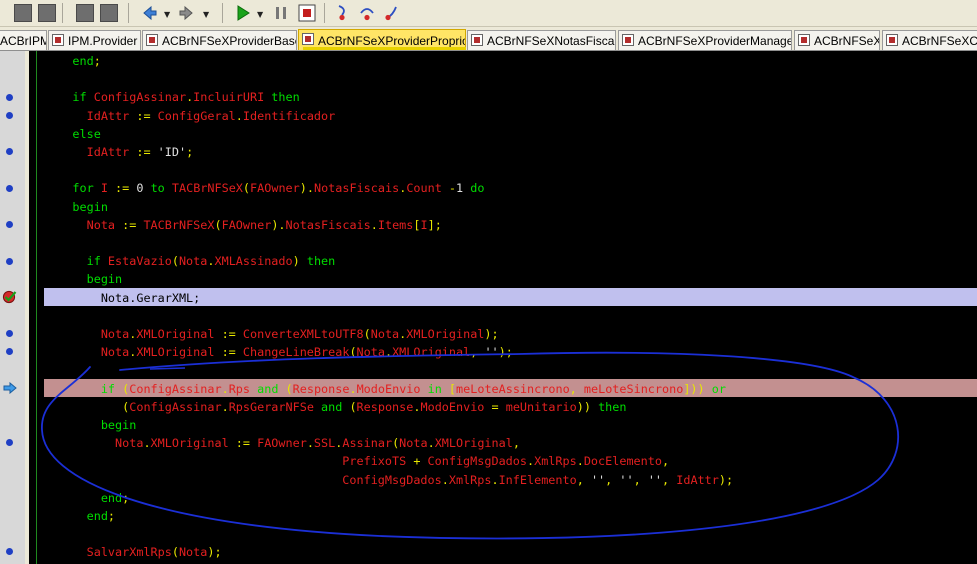  What do you see at coordinates (598, 479) in the screenshot?
I see `code-token: ''` at bounding box center [598, 479].